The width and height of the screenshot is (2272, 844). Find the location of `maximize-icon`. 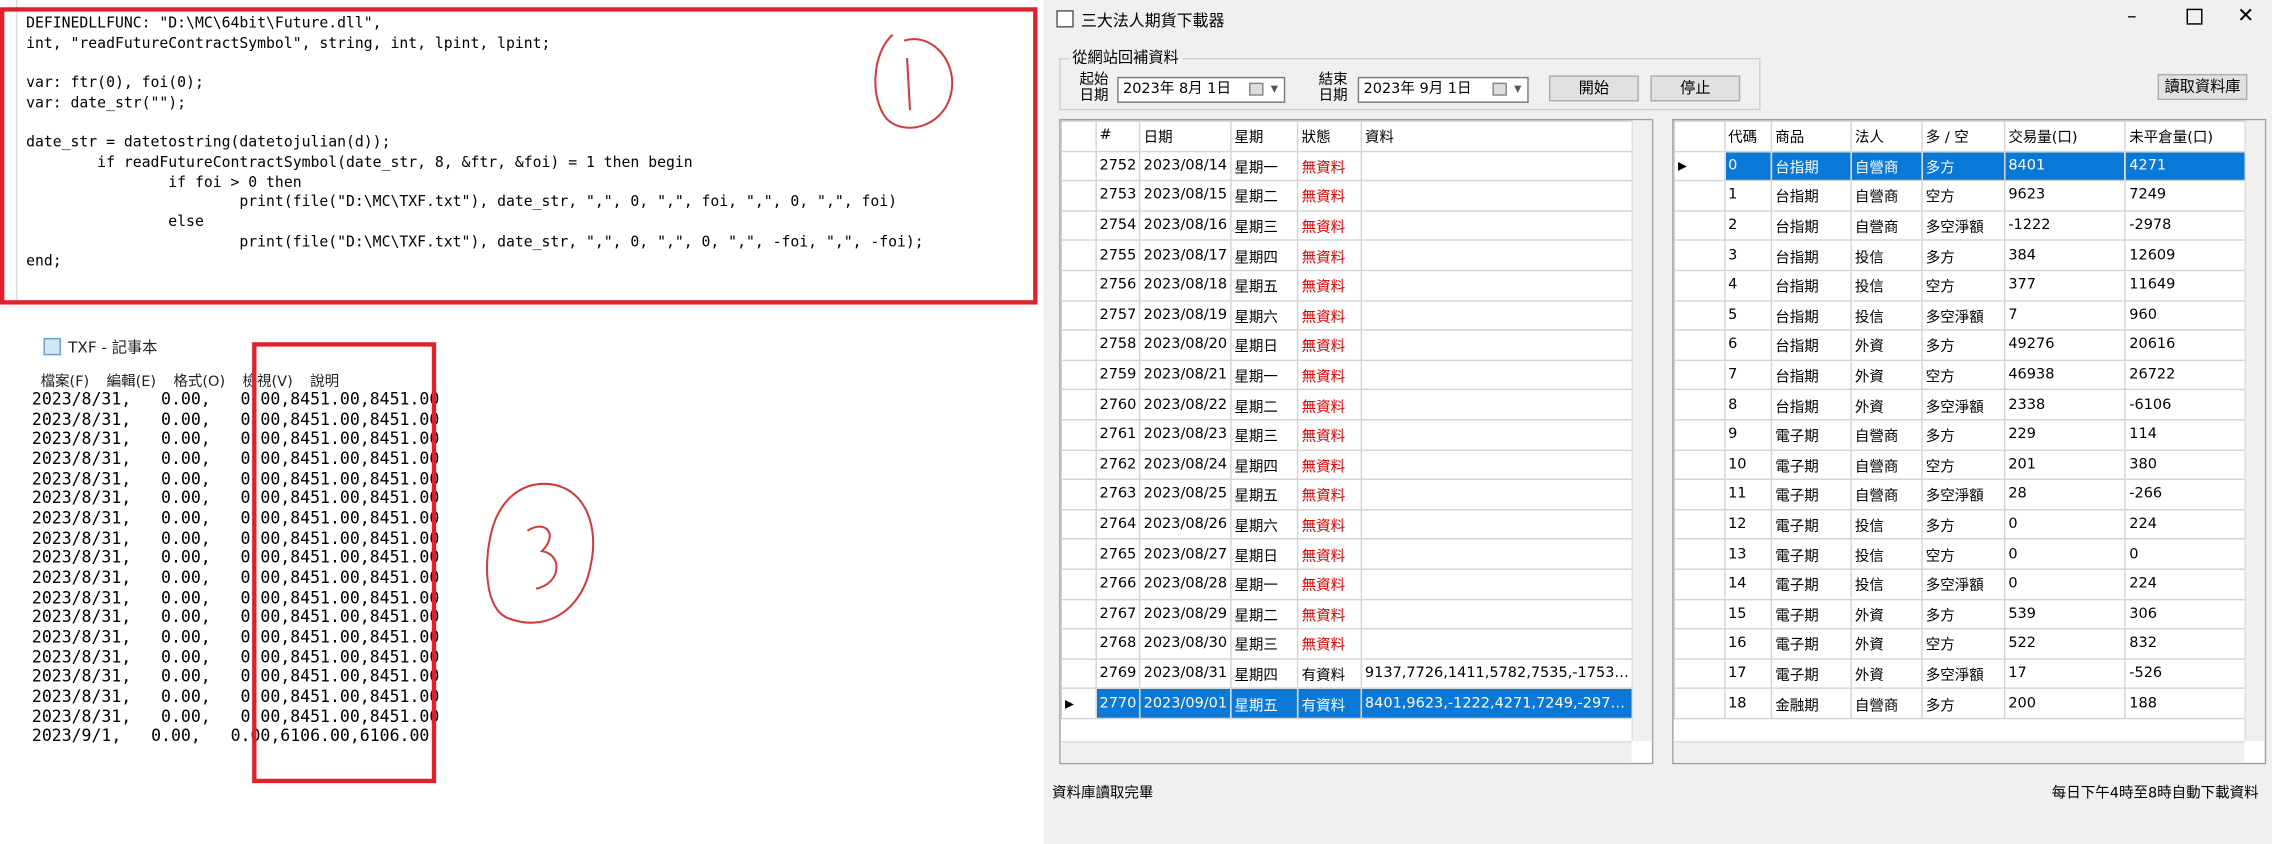

maximize-icon is located at coordinates (2194, 16).